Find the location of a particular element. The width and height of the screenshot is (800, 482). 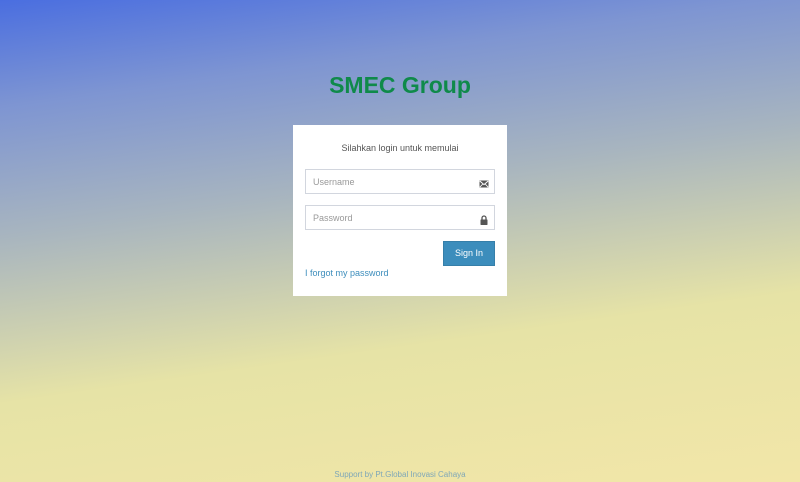

forgot-password-link: I forgot my password is located at coordinates (347, 273).